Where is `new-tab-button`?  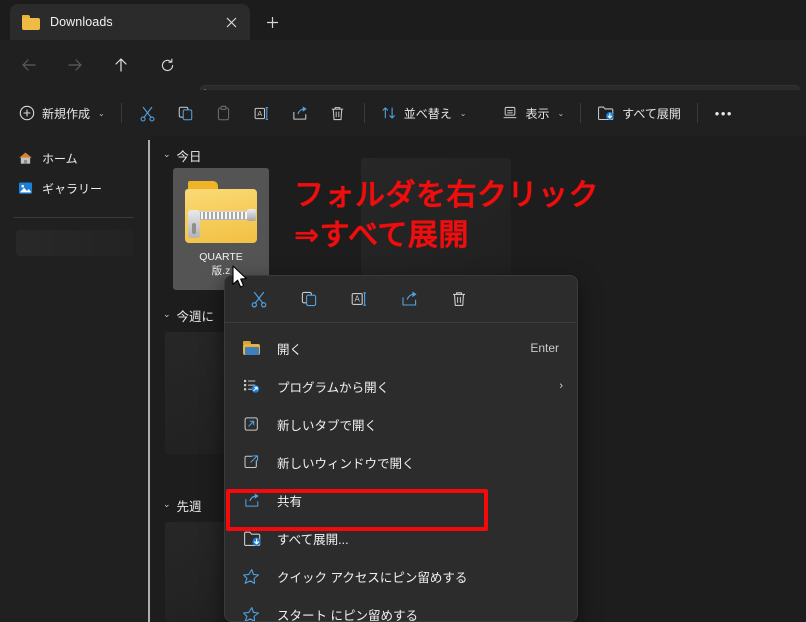
new-tab-button is located at coordinates (272, 22).